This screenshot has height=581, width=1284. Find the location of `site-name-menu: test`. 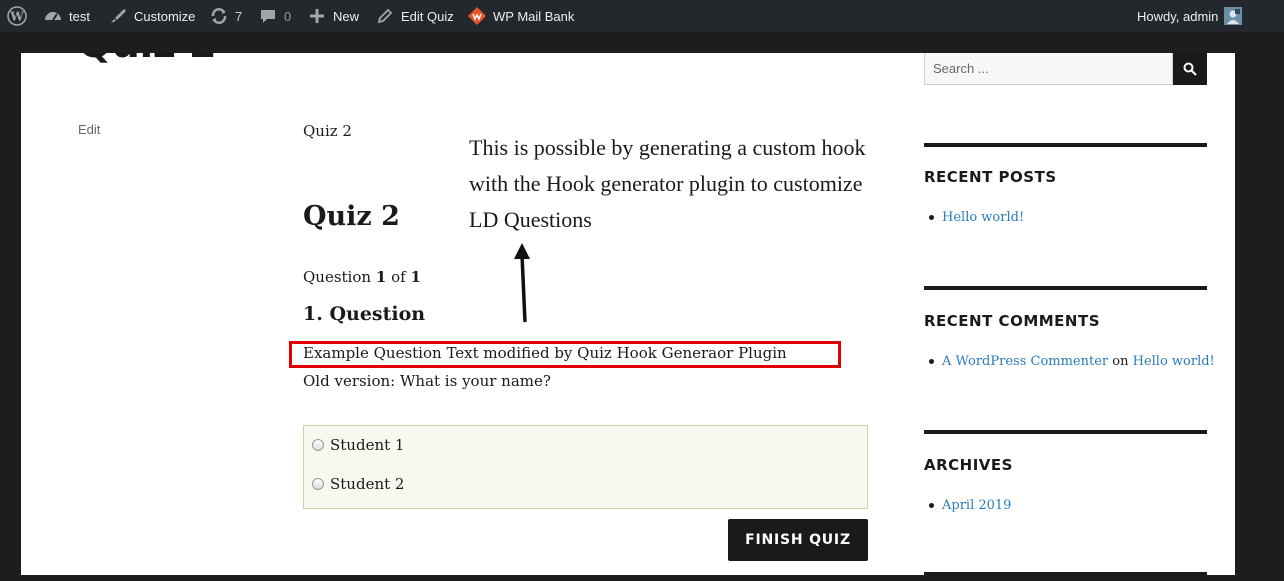

site-name-menu: test is located at coordinates (66, 16).